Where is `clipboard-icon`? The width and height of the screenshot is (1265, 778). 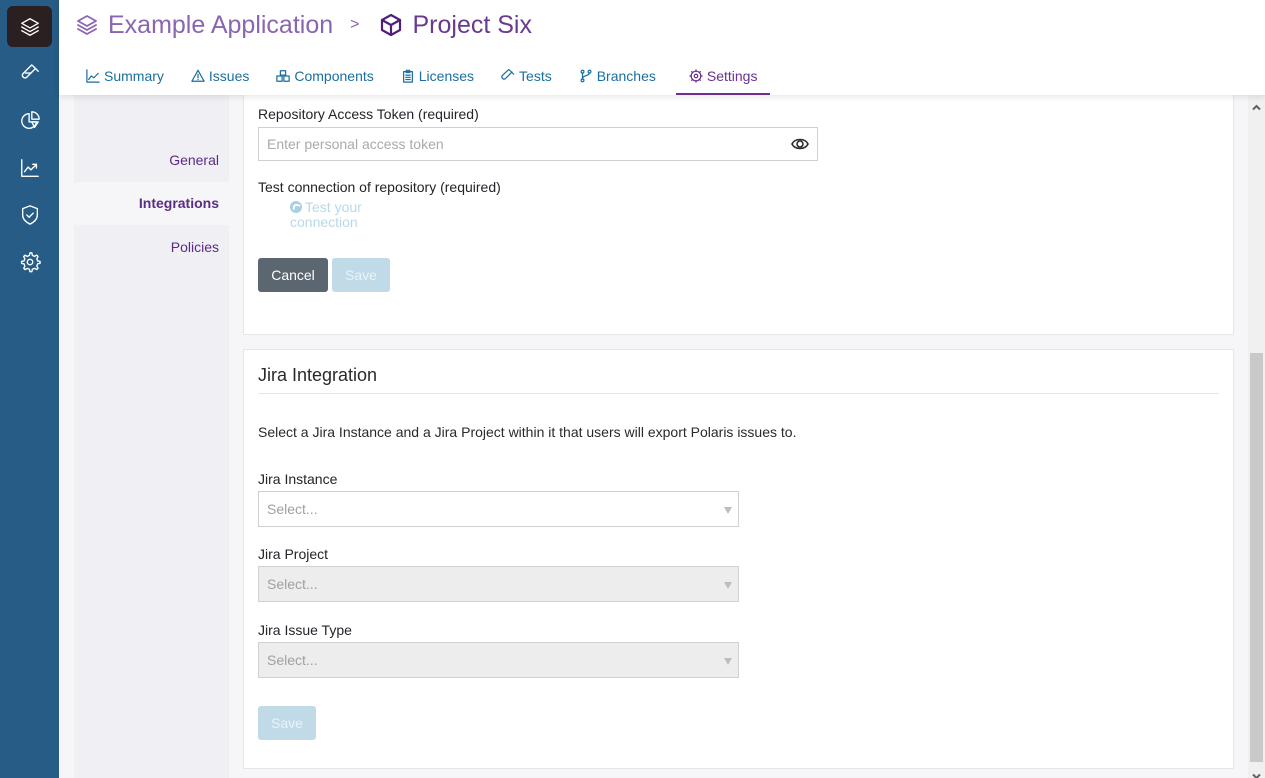
clipboard-icon is located at coordinates (407, 76).